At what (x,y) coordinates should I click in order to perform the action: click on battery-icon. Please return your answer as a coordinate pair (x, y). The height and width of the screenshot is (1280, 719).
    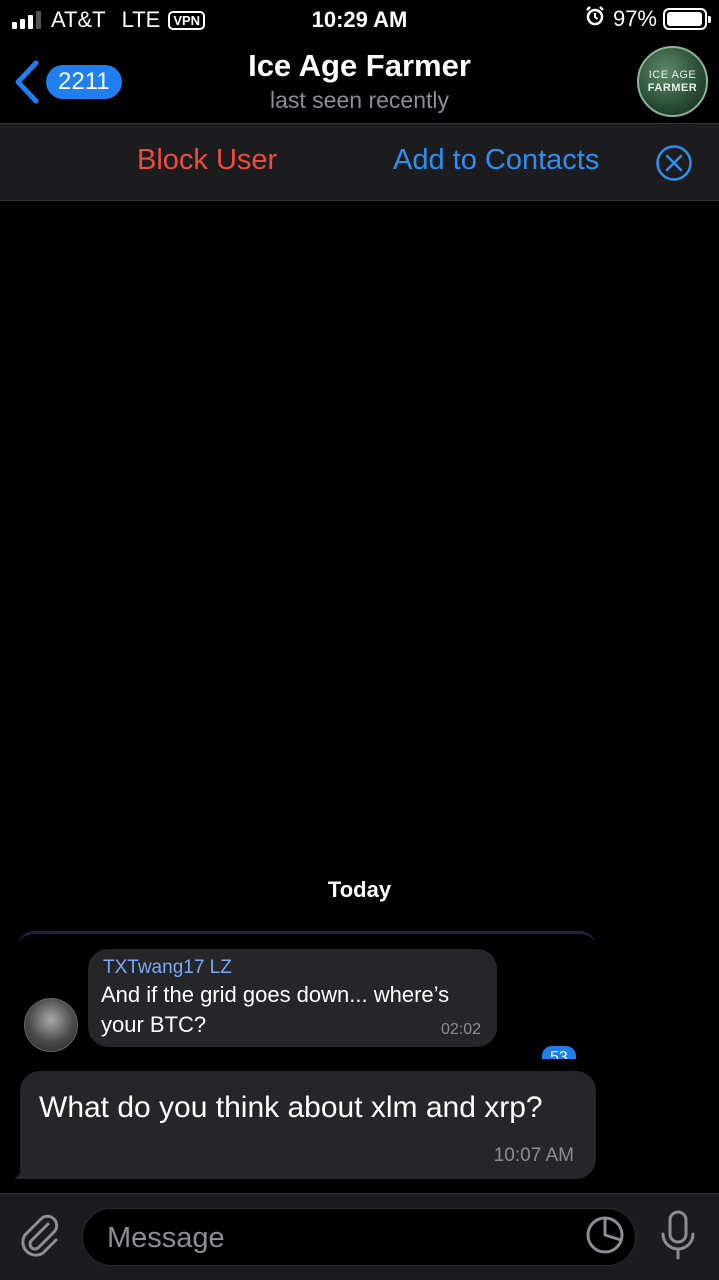
    Looking at the image, I should click on (687, 19).